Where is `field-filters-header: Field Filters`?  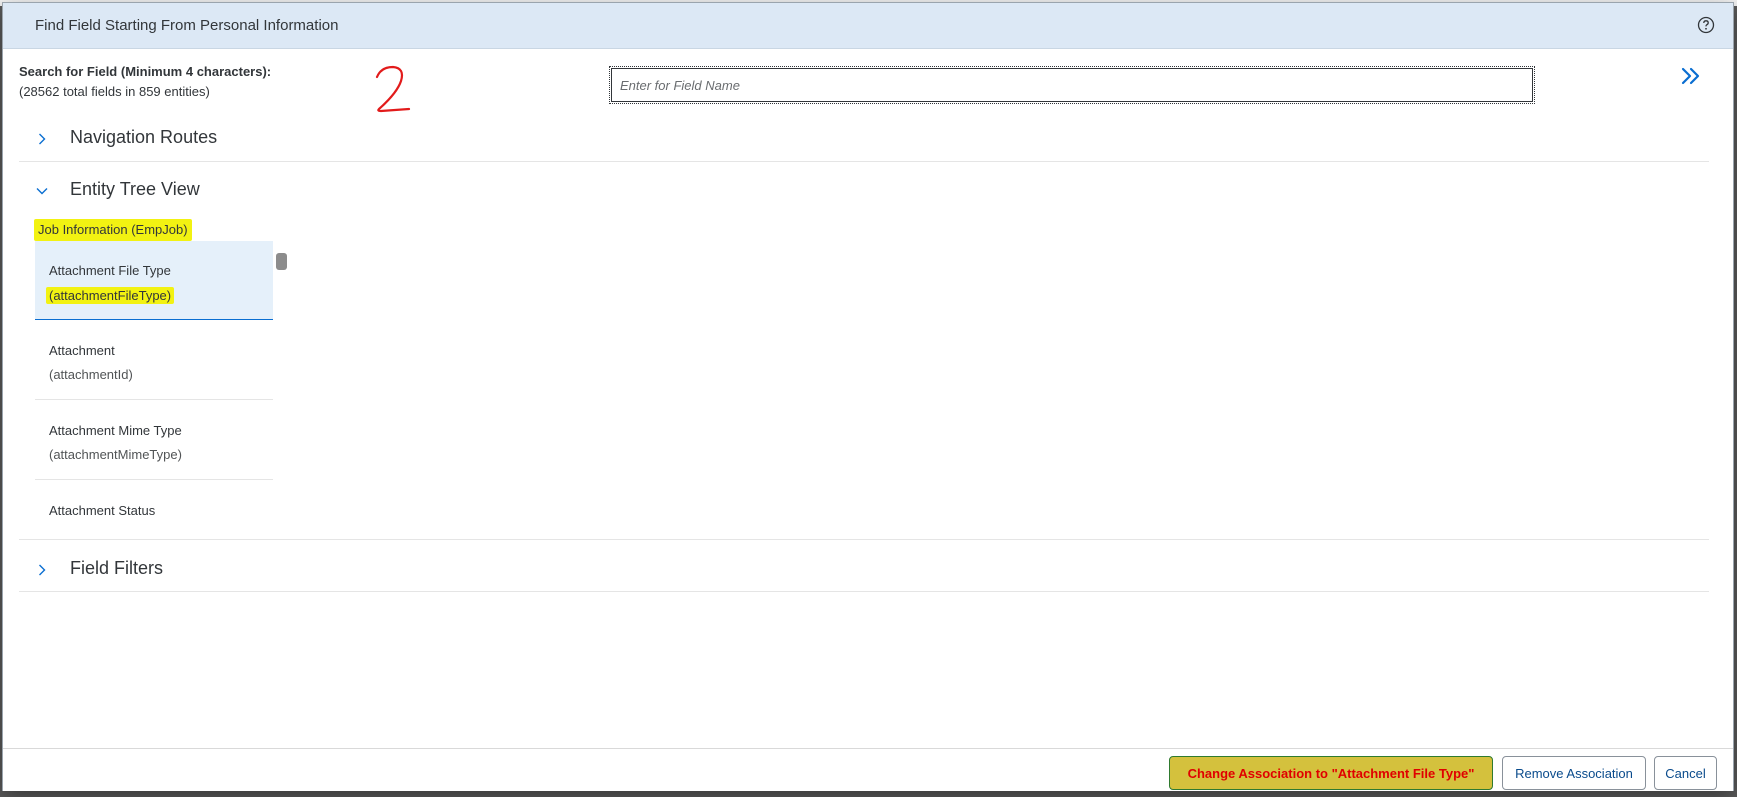
field-filters-header: Field Filters is located at coordinates (864, 571).